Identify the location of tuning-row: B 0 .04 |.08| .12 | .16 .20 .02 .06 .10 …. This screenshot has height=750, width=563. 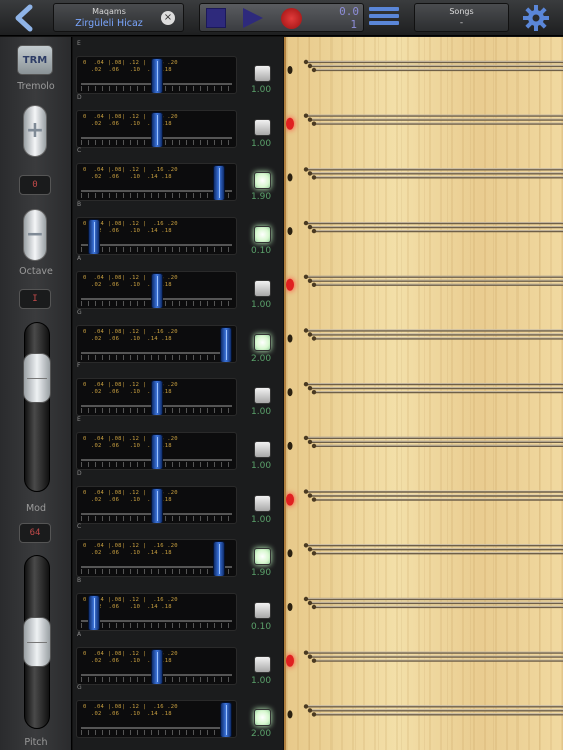
(178, 603).